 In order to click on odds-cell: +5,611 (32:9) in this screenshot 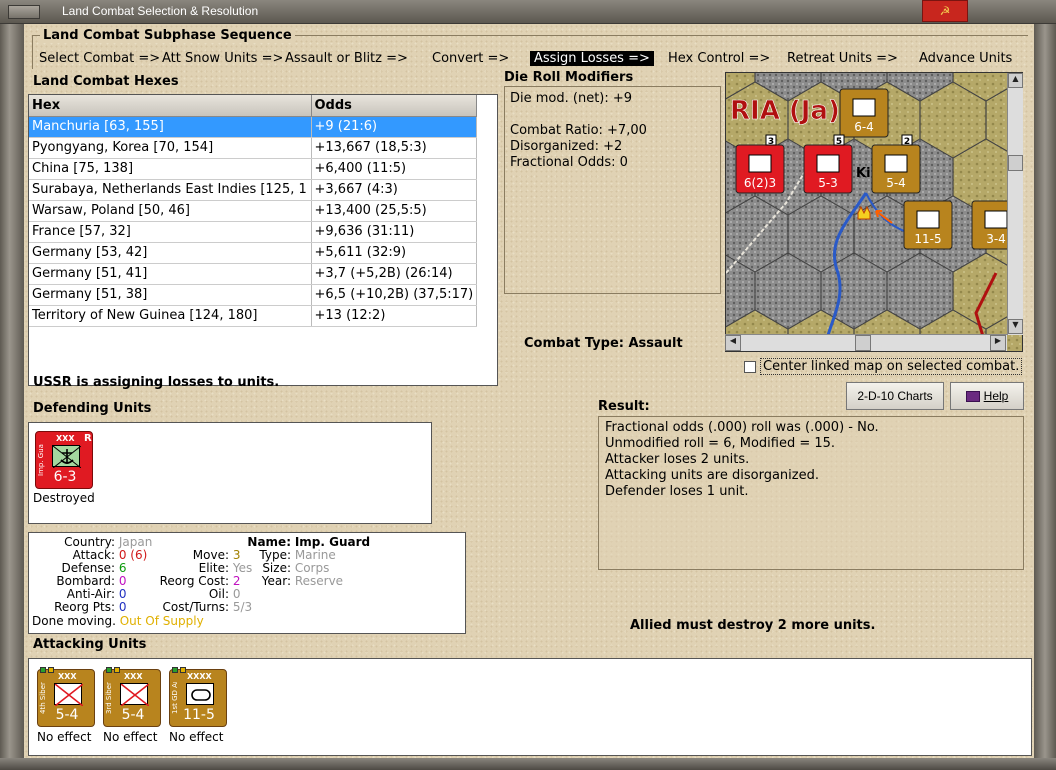, I will do `click(394, 253)`.